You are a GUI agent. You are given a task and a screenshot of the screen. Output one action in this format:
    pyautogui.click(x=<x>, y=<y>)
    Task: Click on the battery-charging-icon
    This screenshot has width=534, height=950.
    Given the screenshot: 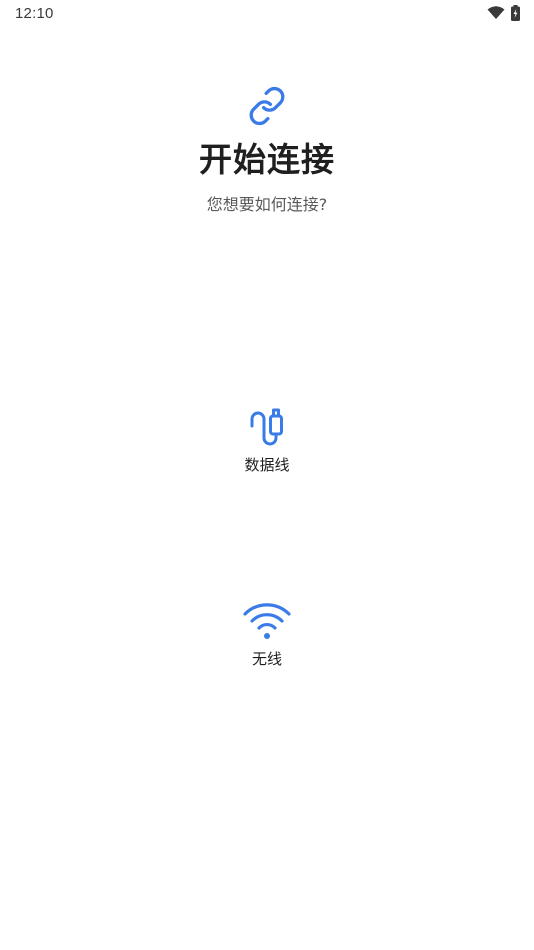 What is the action you would take?
    pyautogui.click(x=515, y=13)
    